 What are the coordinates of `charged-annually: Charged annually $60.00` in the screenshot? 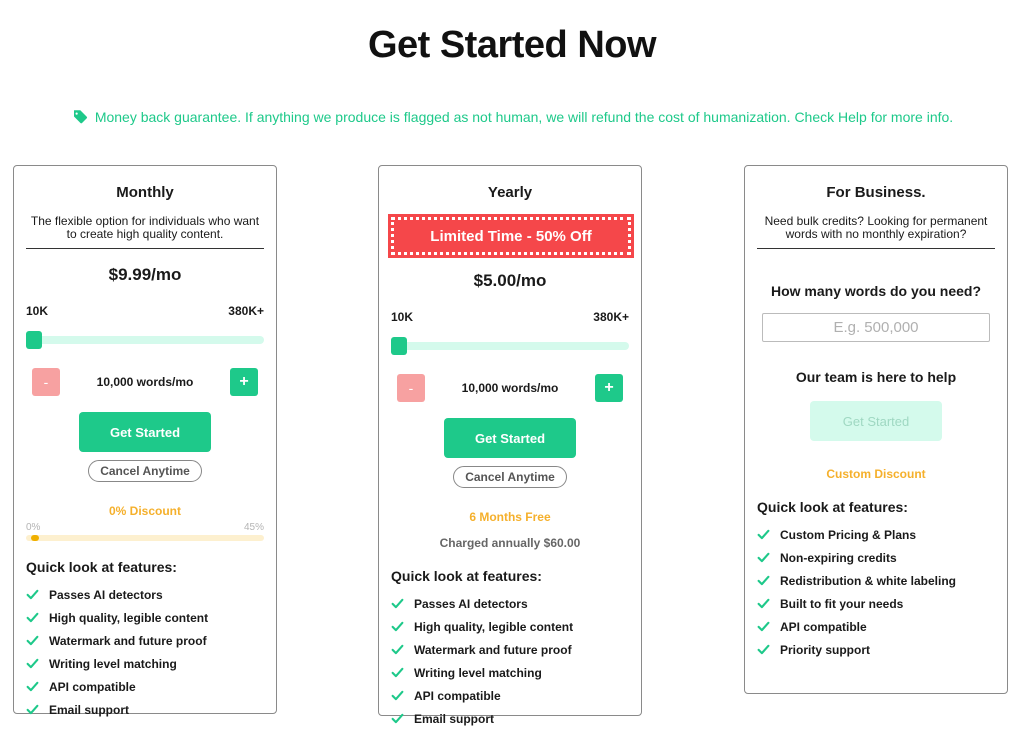 It's located at (510, 543).